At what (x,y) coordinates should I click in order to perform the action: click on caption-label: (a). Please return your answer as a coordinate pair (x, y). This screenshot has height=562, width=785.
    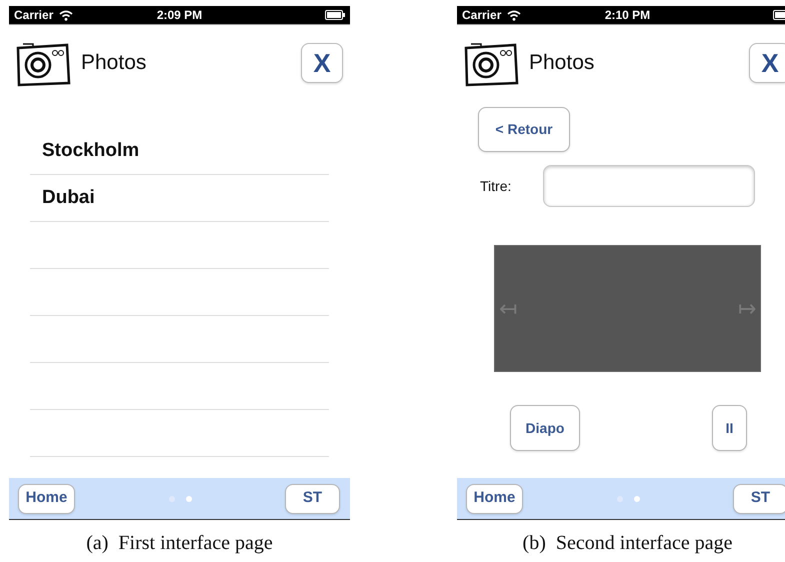
    Looking at the image, I should click on (97, 543).